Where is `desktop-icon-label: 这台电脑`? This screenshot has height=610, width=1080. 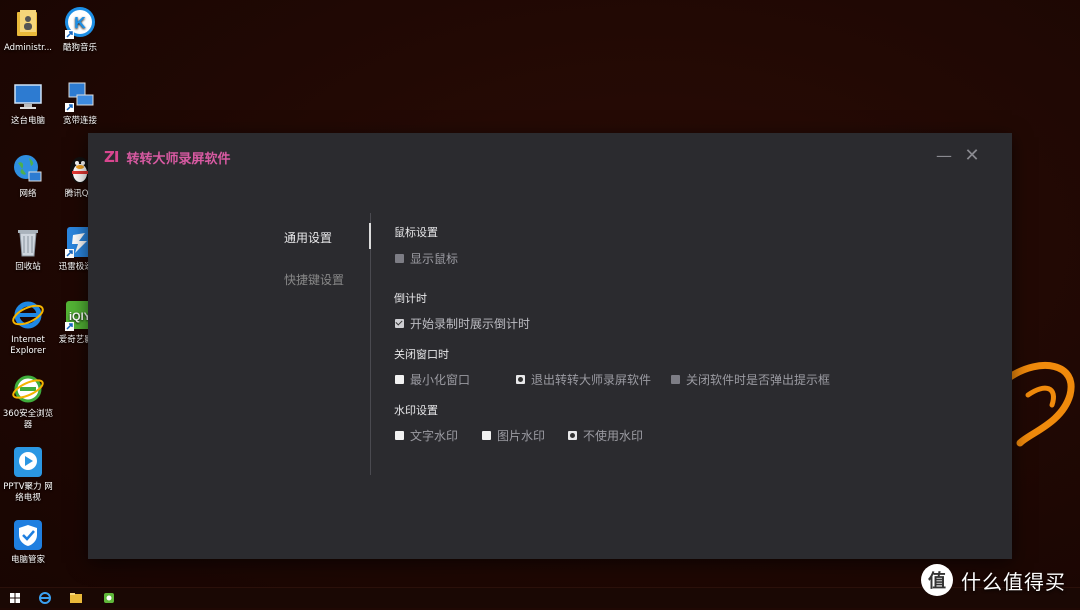 desktop-icon-label: 这台电脑 is located at coordinates (27, 121).